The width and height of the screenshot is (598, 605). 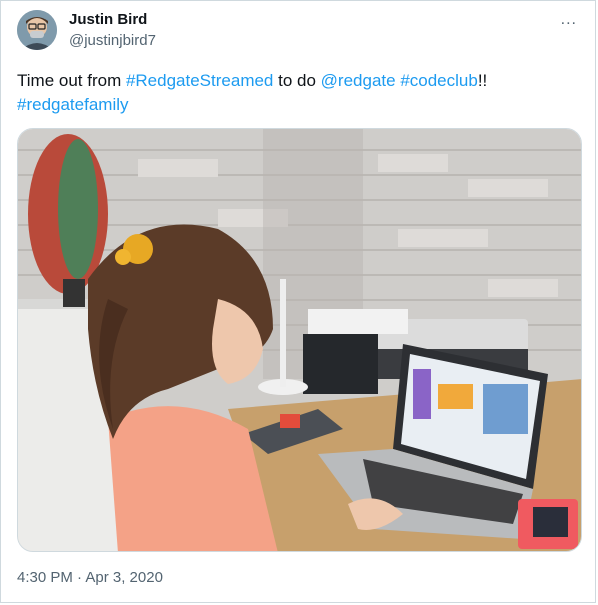 What do you see at coordinates (73, 104) in the screenshot?
I see `hashtag-link: #redgatefamily` at bounding box center [73, 104].